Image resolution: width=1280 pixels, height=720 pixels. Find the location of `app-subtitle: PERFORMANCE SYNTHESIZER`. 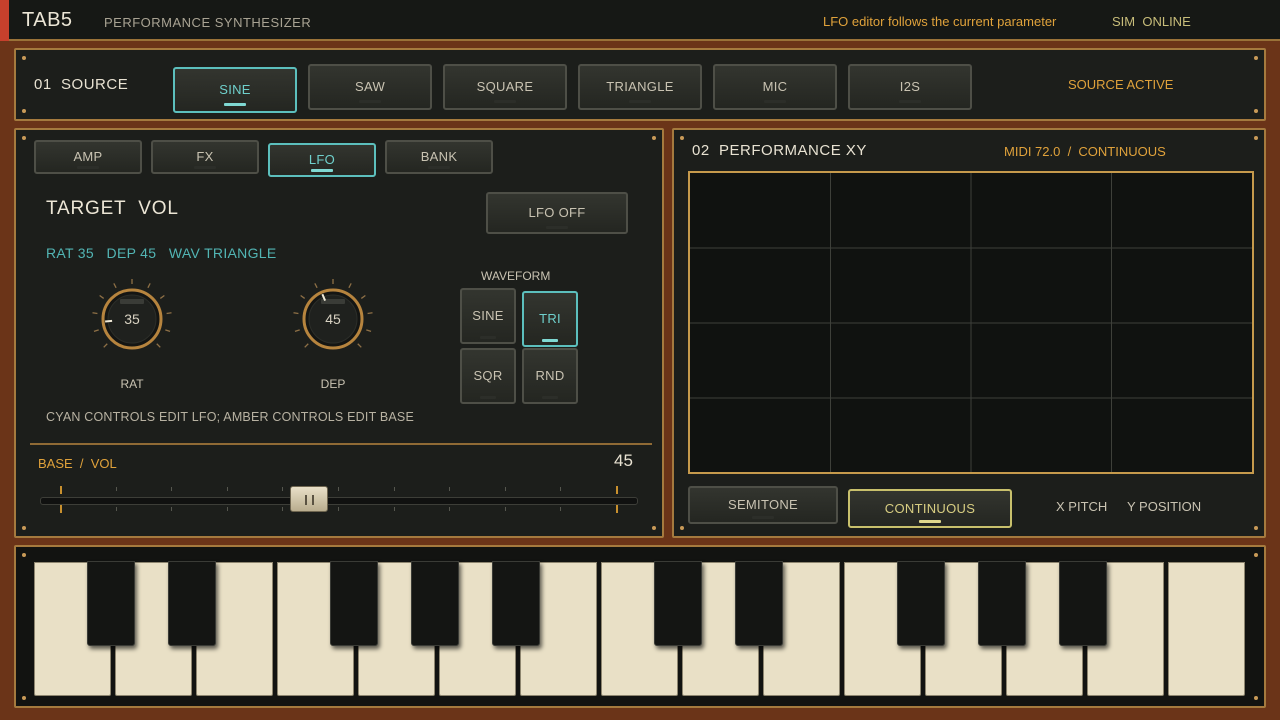

app-subtitle: PERFORMANCE SYNTHESIZER is located at coordinates (208, 22).